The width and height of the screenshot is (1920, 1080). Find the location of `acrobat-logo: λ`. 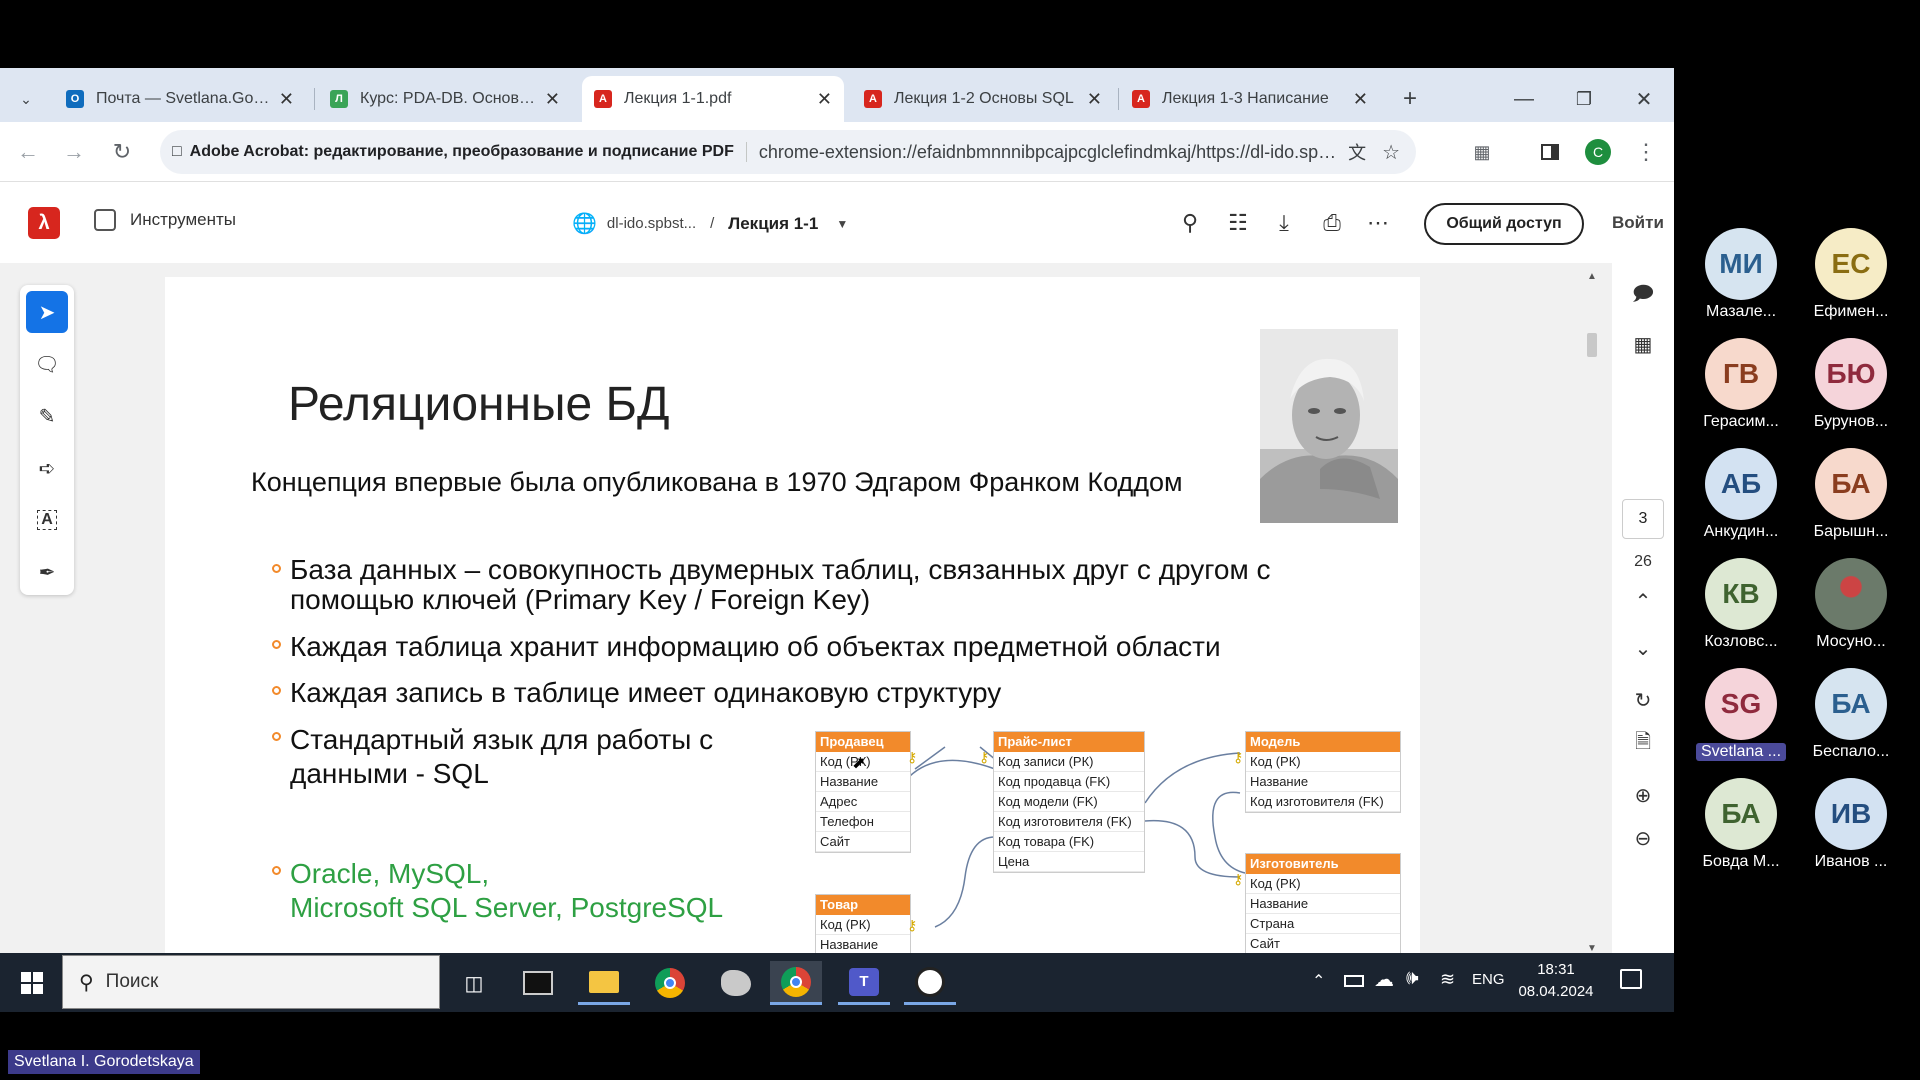

acrobat-logo: λ is located at coordinates (44, 223).